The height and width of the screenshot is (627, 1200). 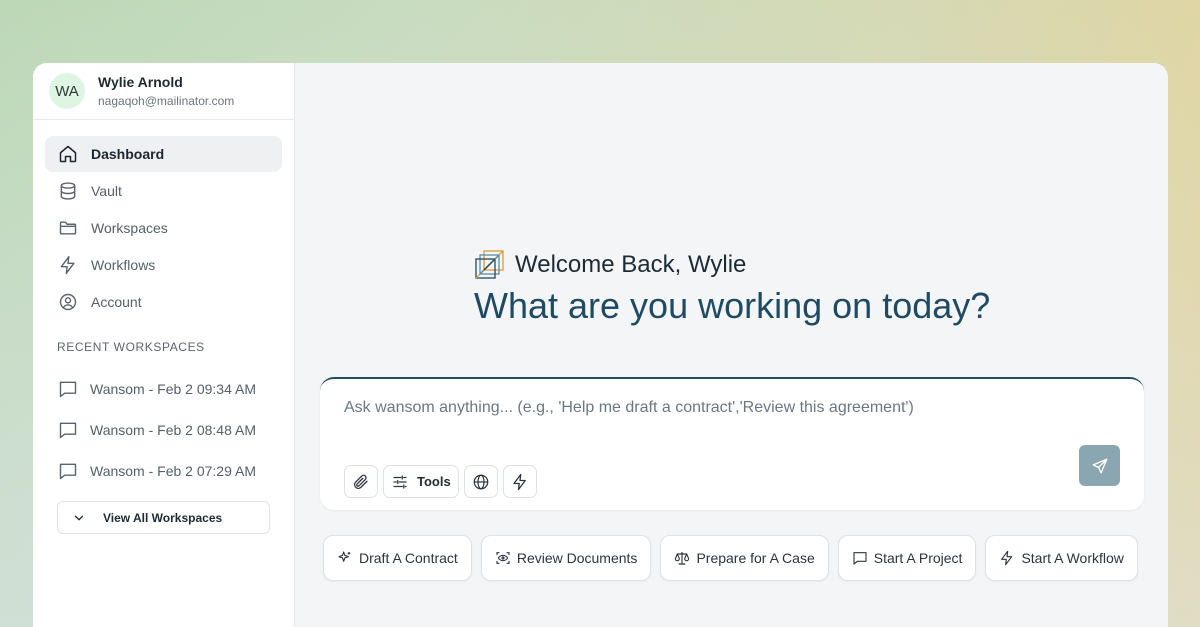 I want to click on send-button, so click(x=1099, y=465).